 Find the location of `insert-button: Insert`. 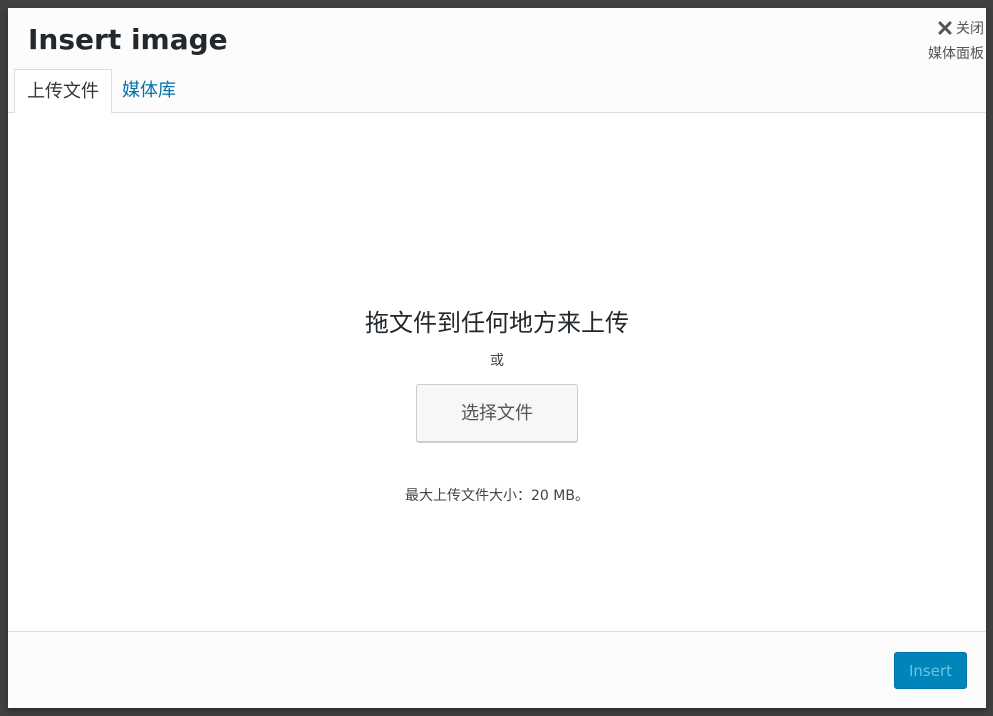

insert-button: Insert is located at coordinates (930, 670).